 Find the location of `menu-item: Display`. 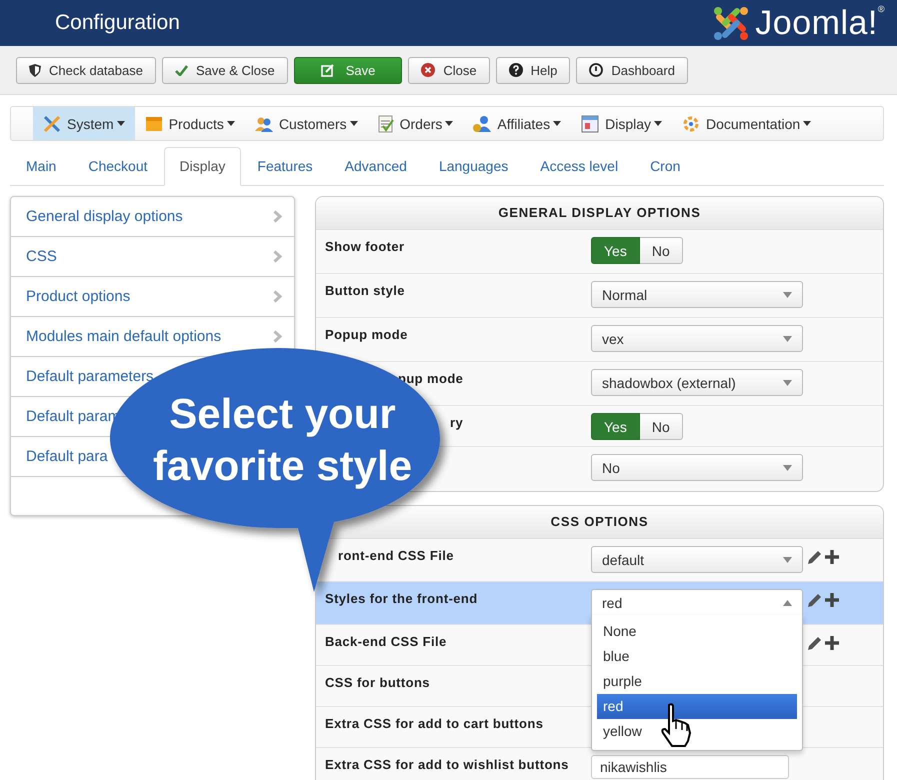

menu-item: Display is located at coordinates (621, 123).